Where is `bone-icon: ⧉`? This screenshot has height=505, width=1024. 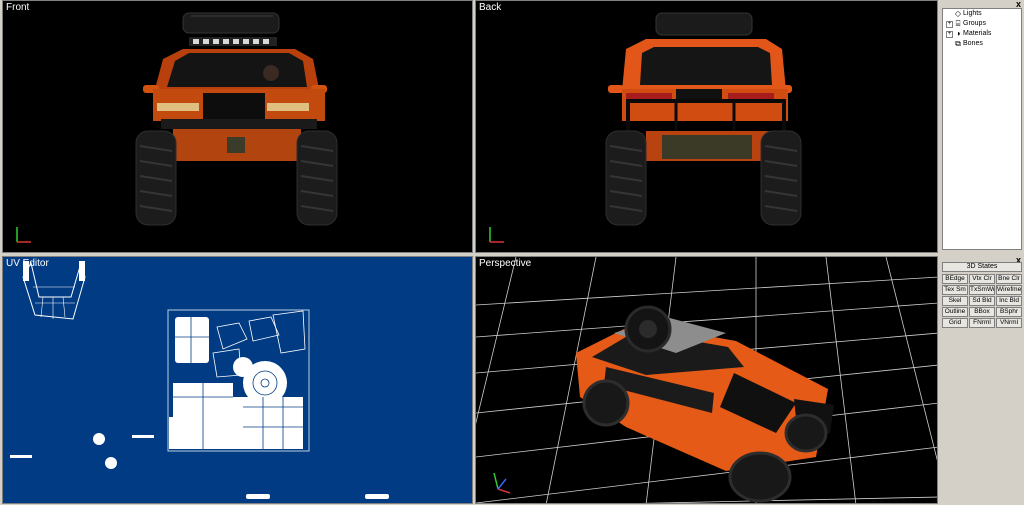
bone-icon: ⧉ is located at coordinates (958, 43).